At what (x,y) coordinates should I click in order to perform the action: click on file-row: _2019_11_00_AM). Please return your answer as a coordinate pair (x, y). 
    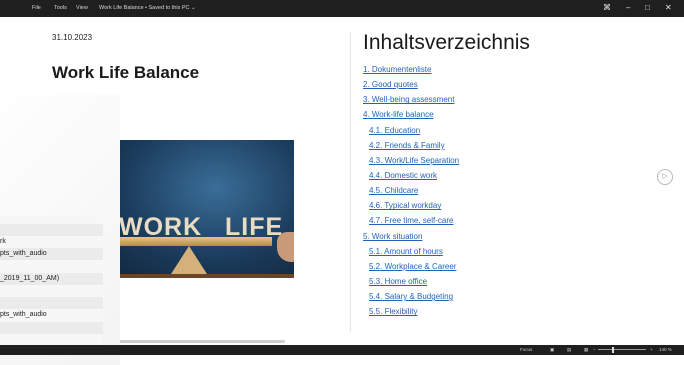
    Looking at the image, I should click on (51, 278).